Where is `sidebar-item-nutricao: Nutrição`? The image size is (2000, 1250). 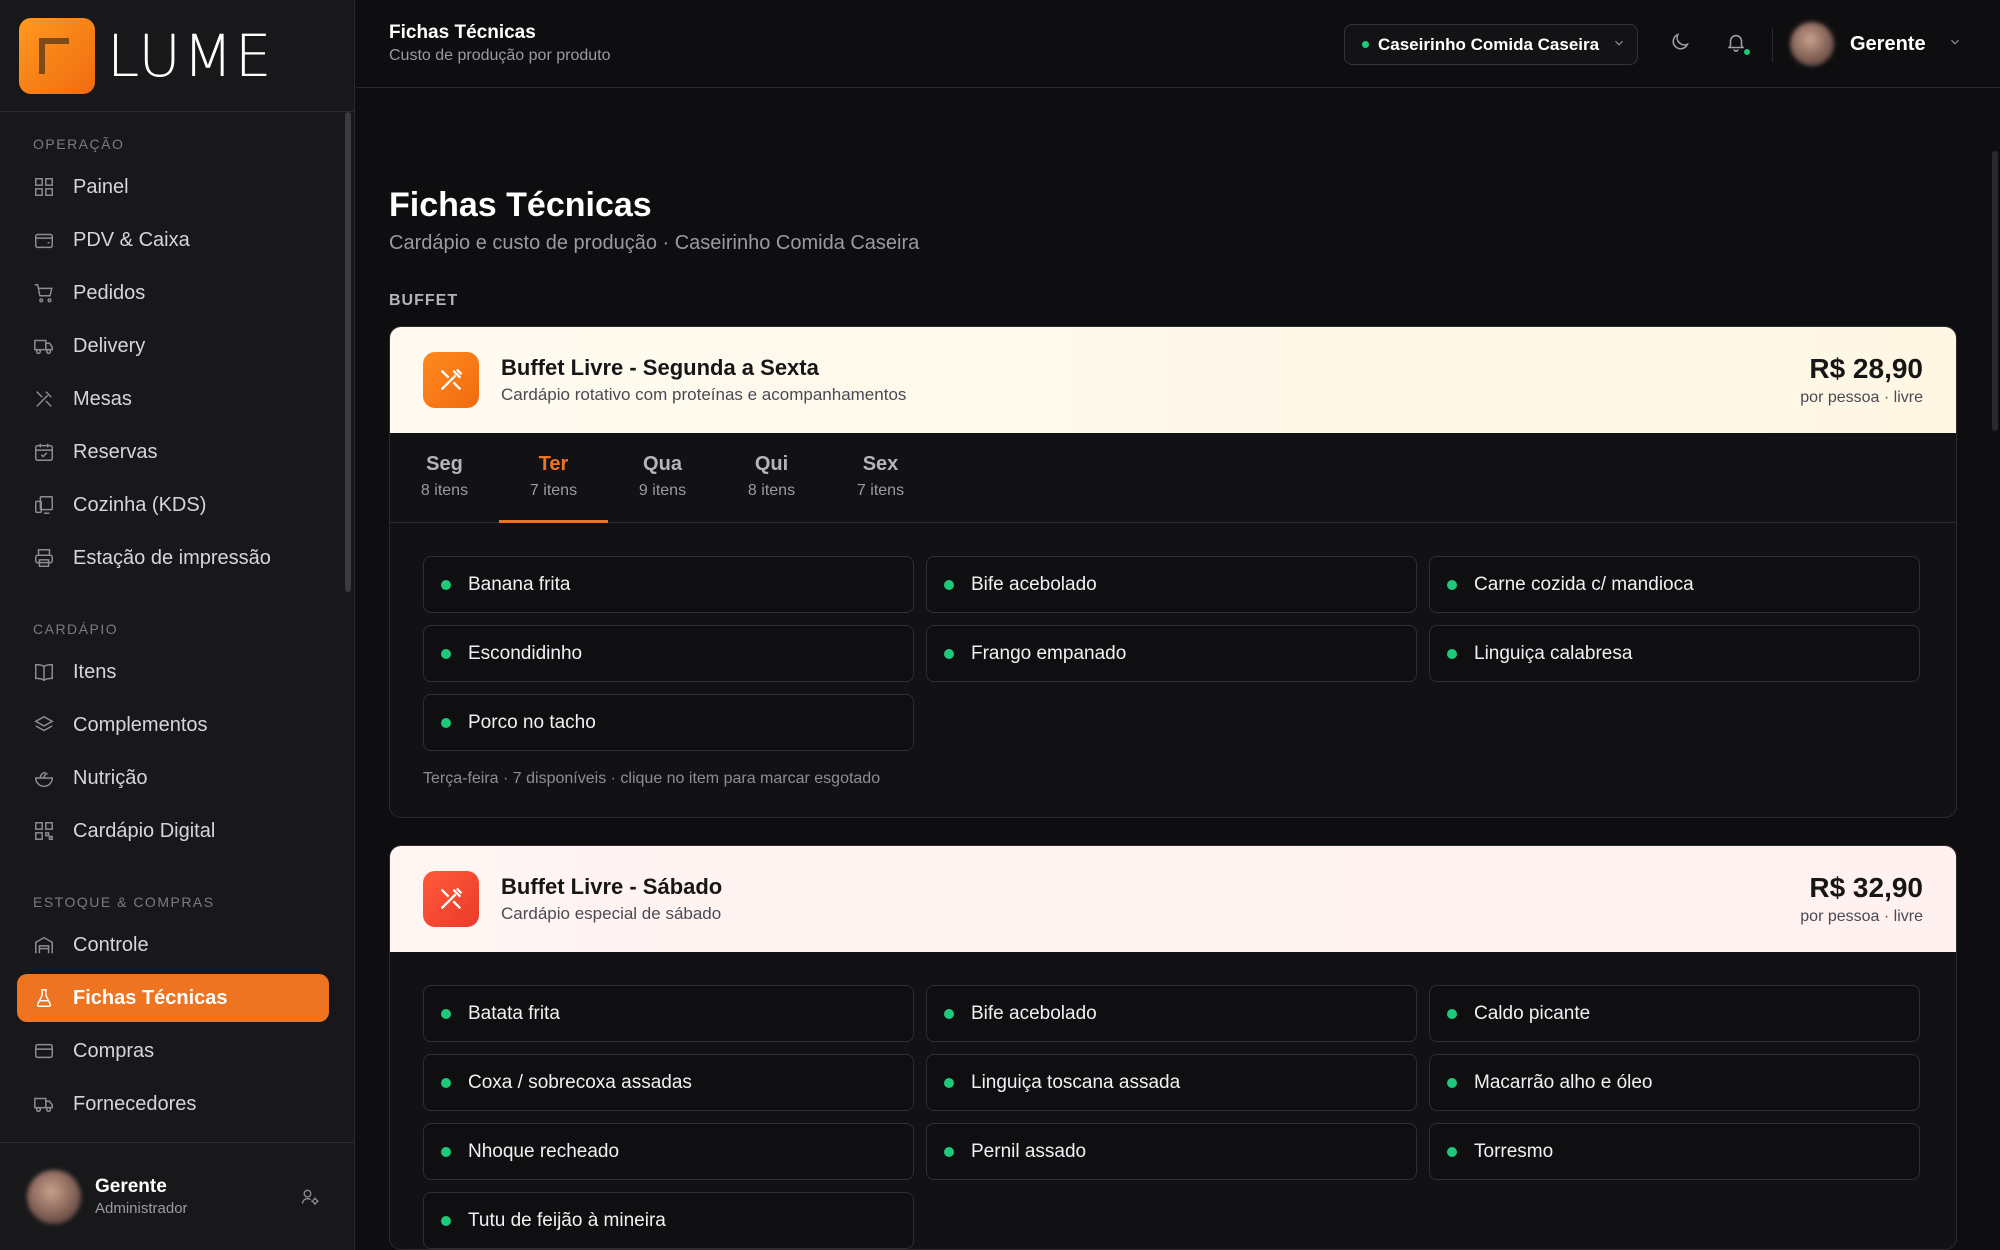 sidebar-item-nutricao: Nutrição is located at coordinates (173, 778).